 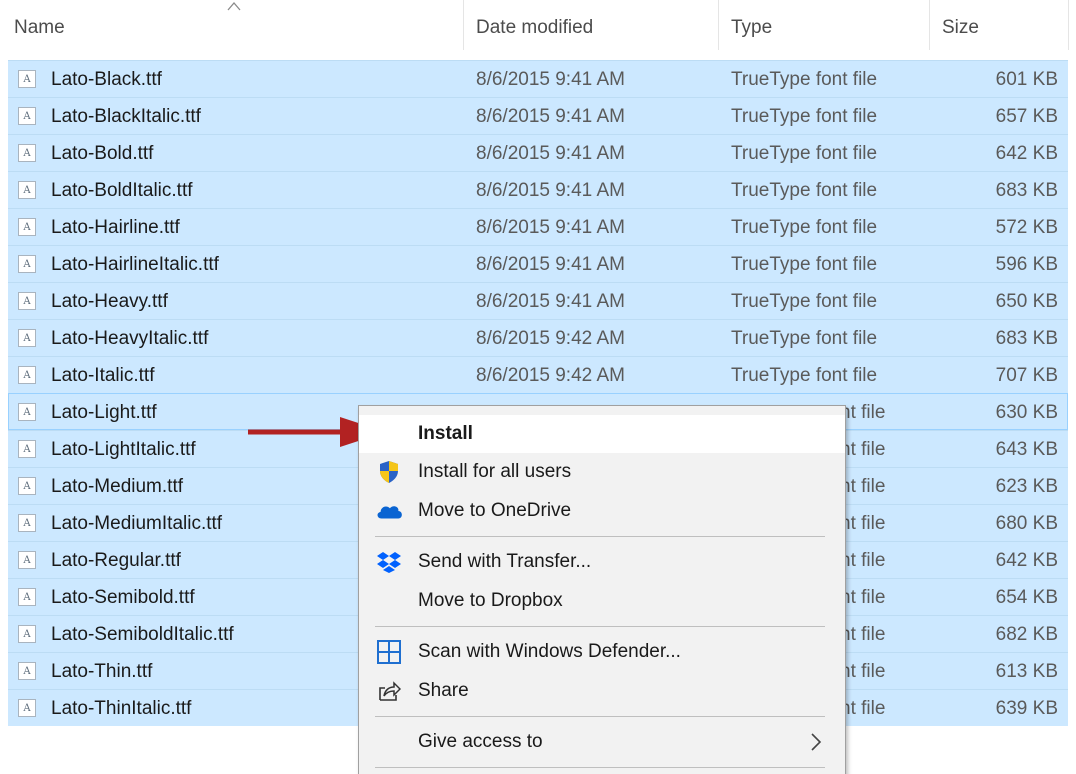 I want to click on file-size: 680 KB, so click(x=1026, y=523).